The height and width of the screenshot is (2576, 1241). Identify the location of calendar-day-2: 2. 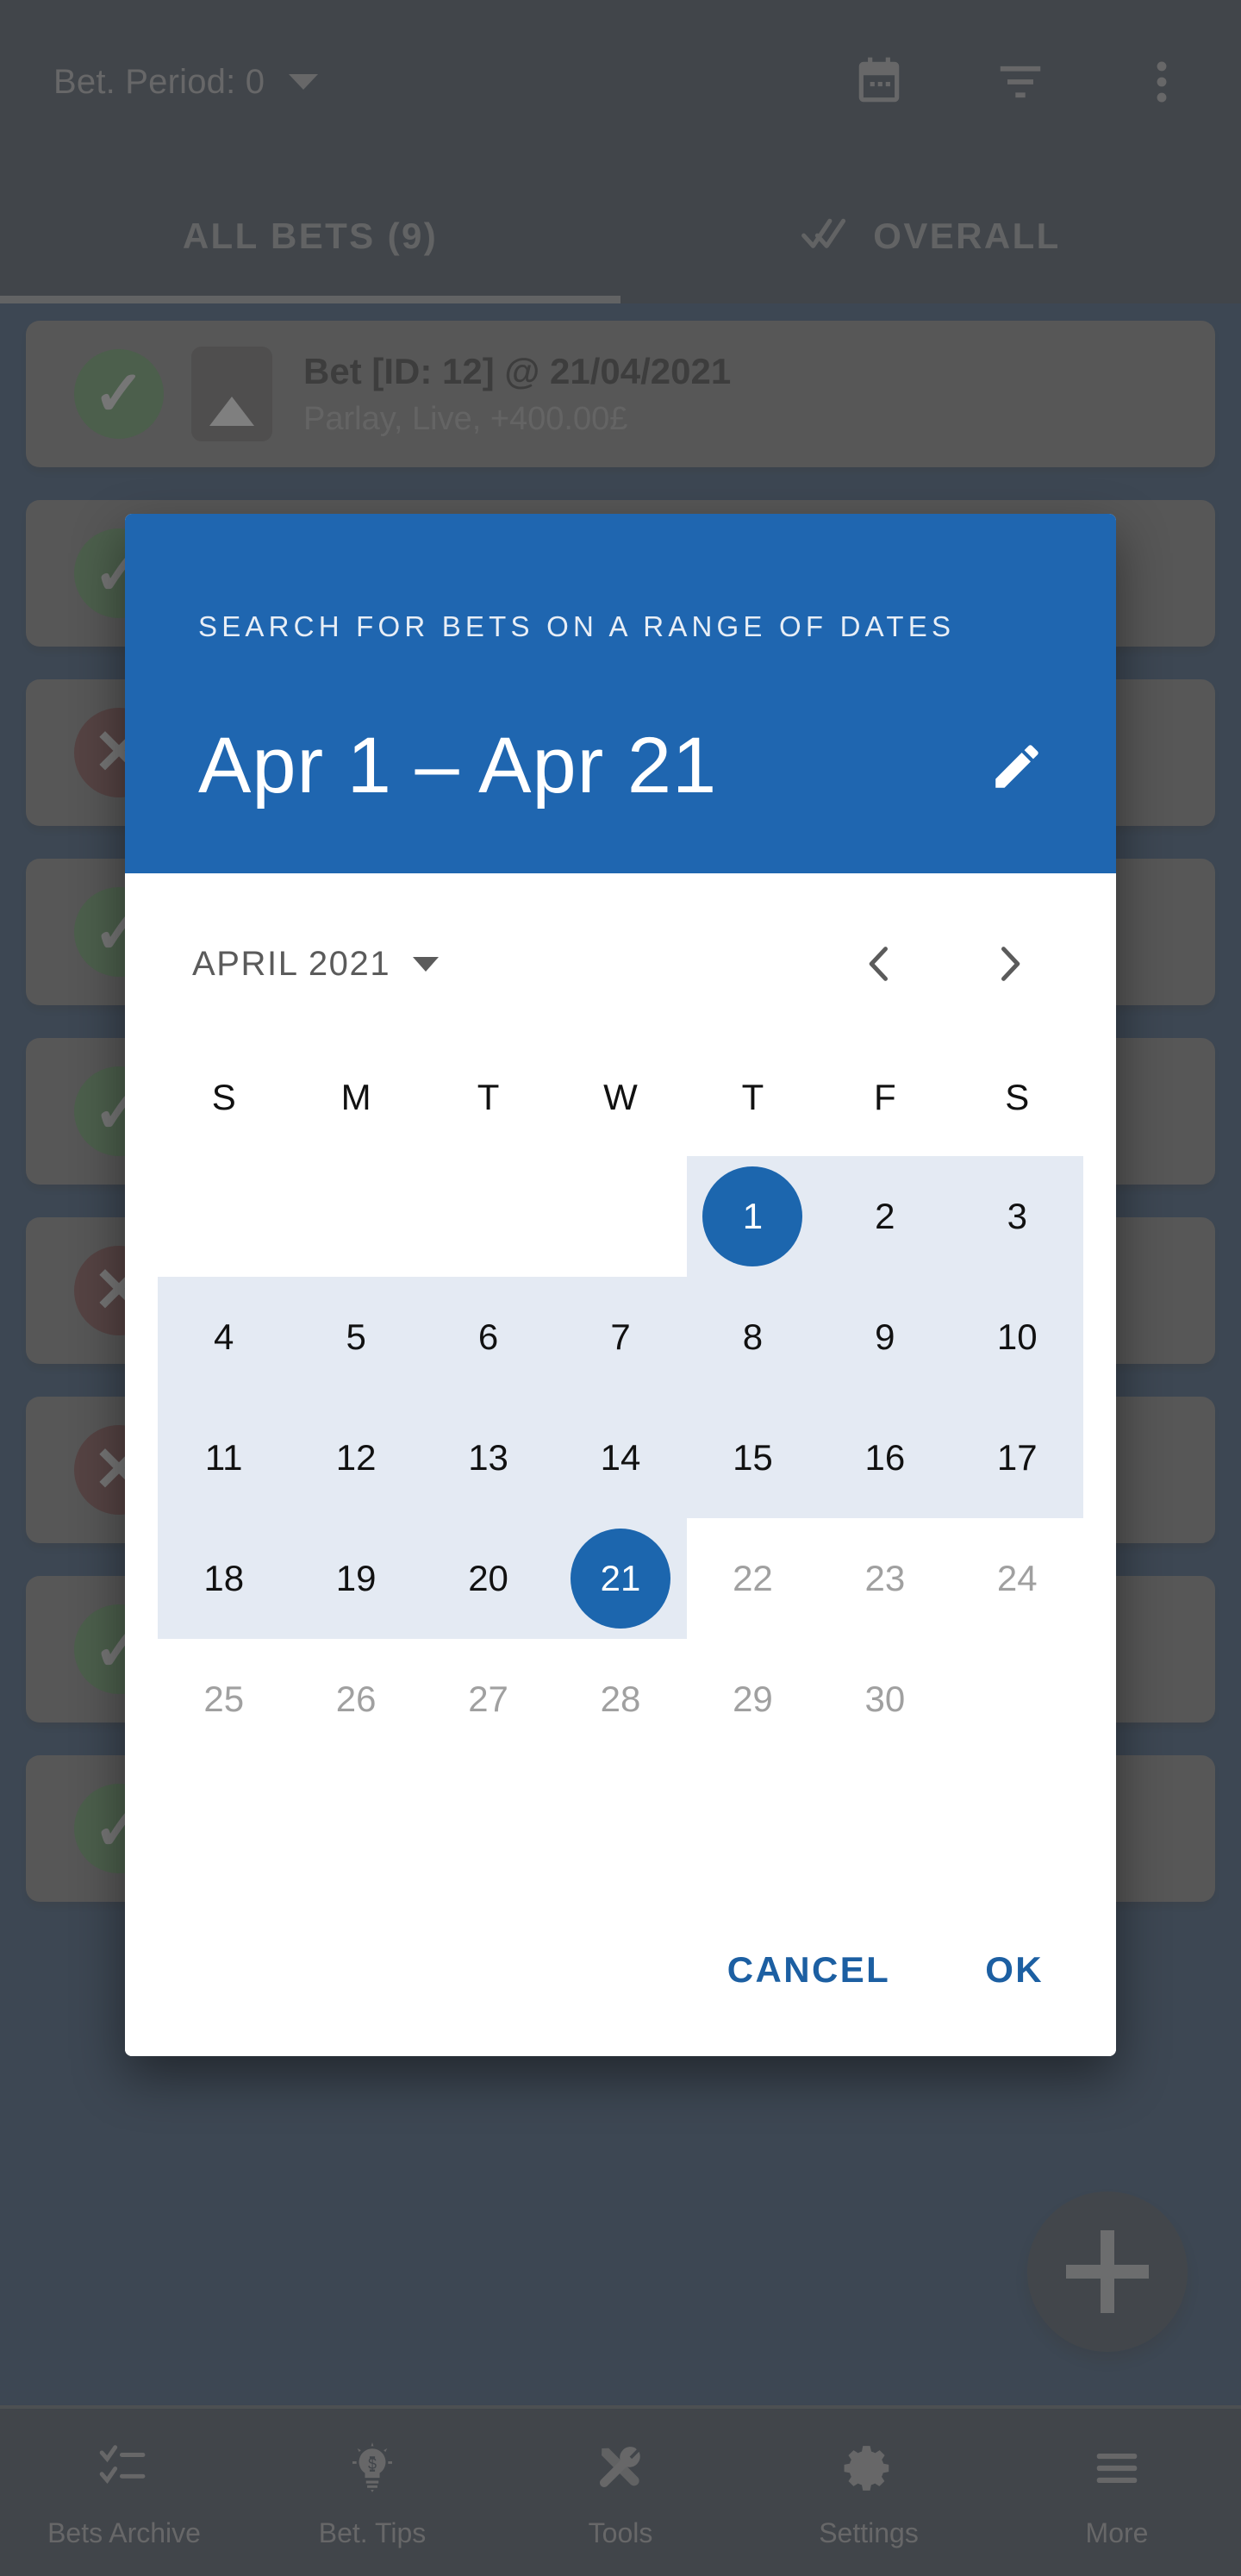
(885, 1217).